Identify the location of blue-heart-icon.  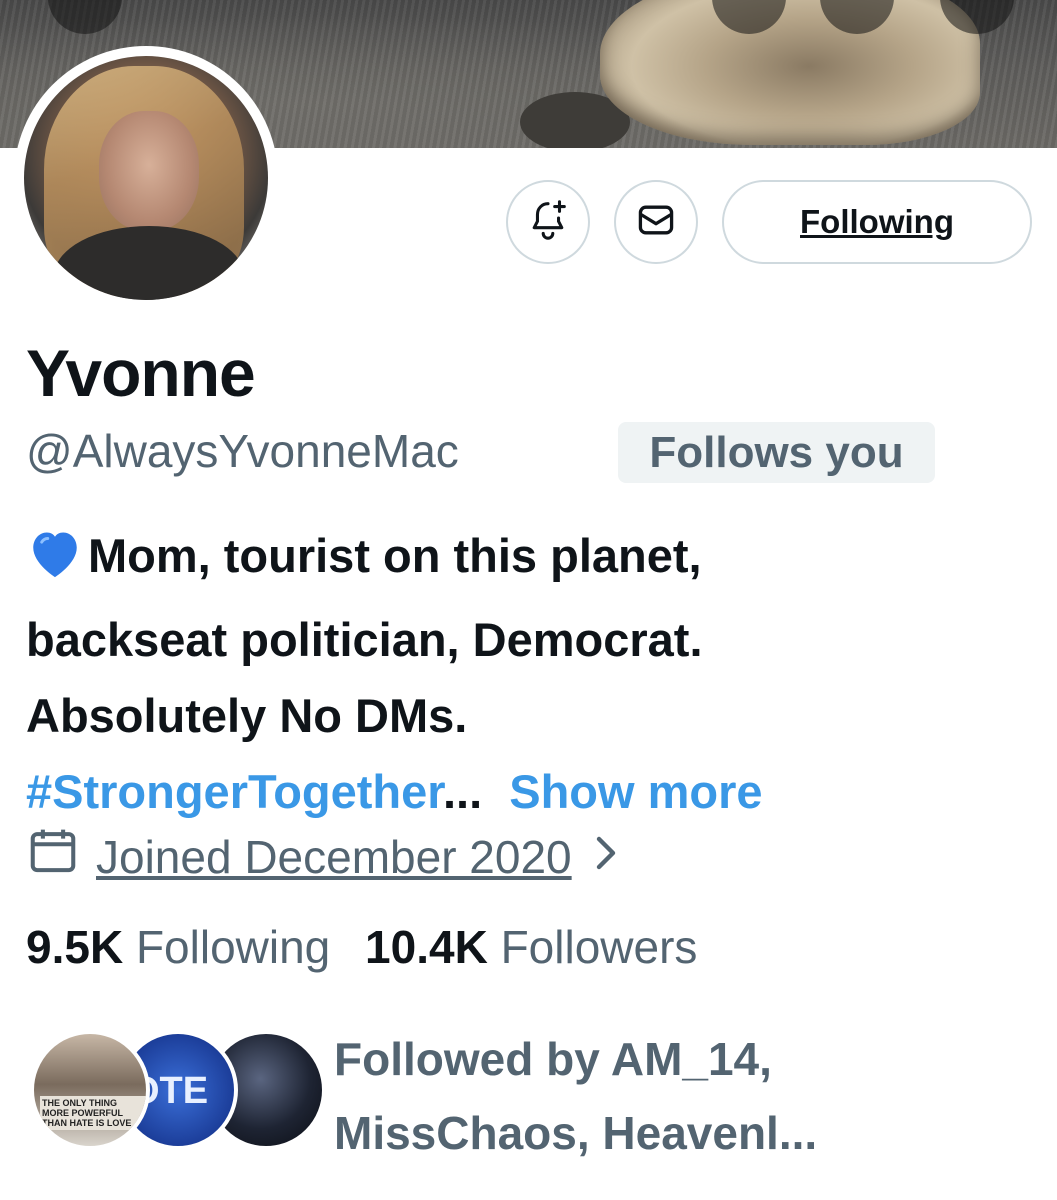
(57, 564).